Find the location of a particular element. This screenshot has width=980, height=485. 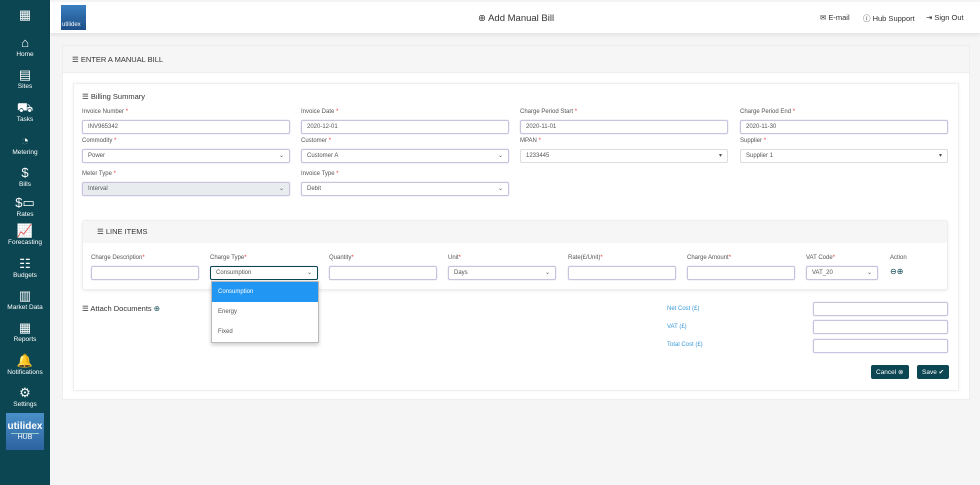

add-row-icon: ⊕ is located at coordinates (900, 271).